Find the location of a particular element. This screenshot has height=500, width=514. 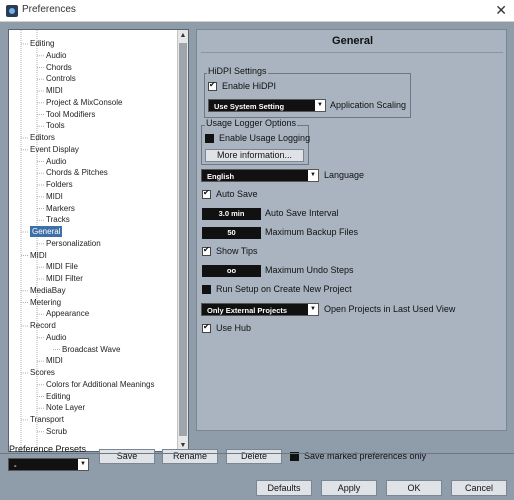

scroll-thumb is located at coordinates (183, 239).